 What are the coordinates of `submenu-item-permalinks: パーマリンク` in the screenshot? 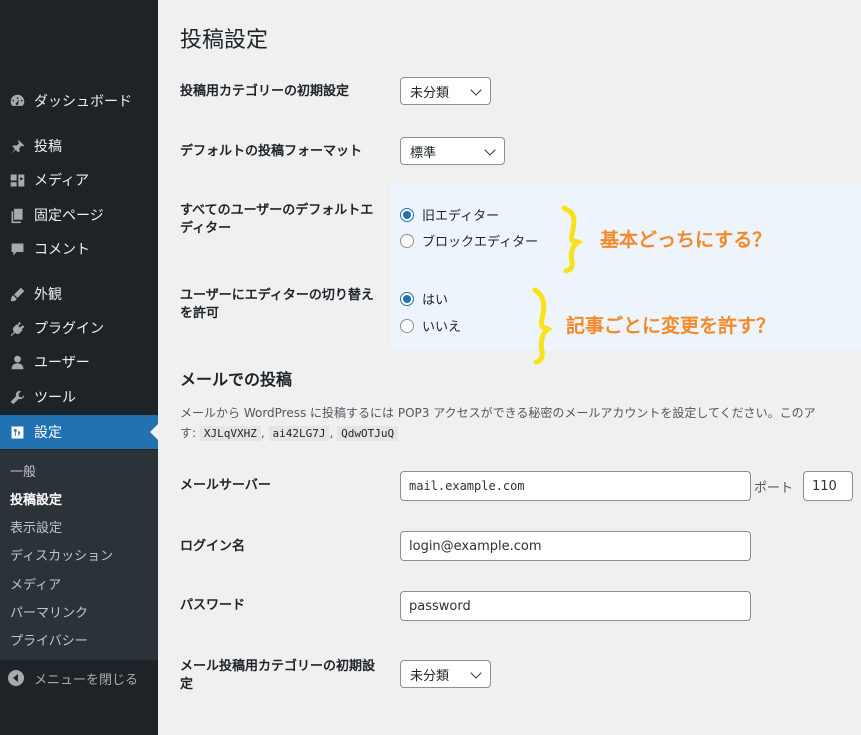 It's located at (49, 611).